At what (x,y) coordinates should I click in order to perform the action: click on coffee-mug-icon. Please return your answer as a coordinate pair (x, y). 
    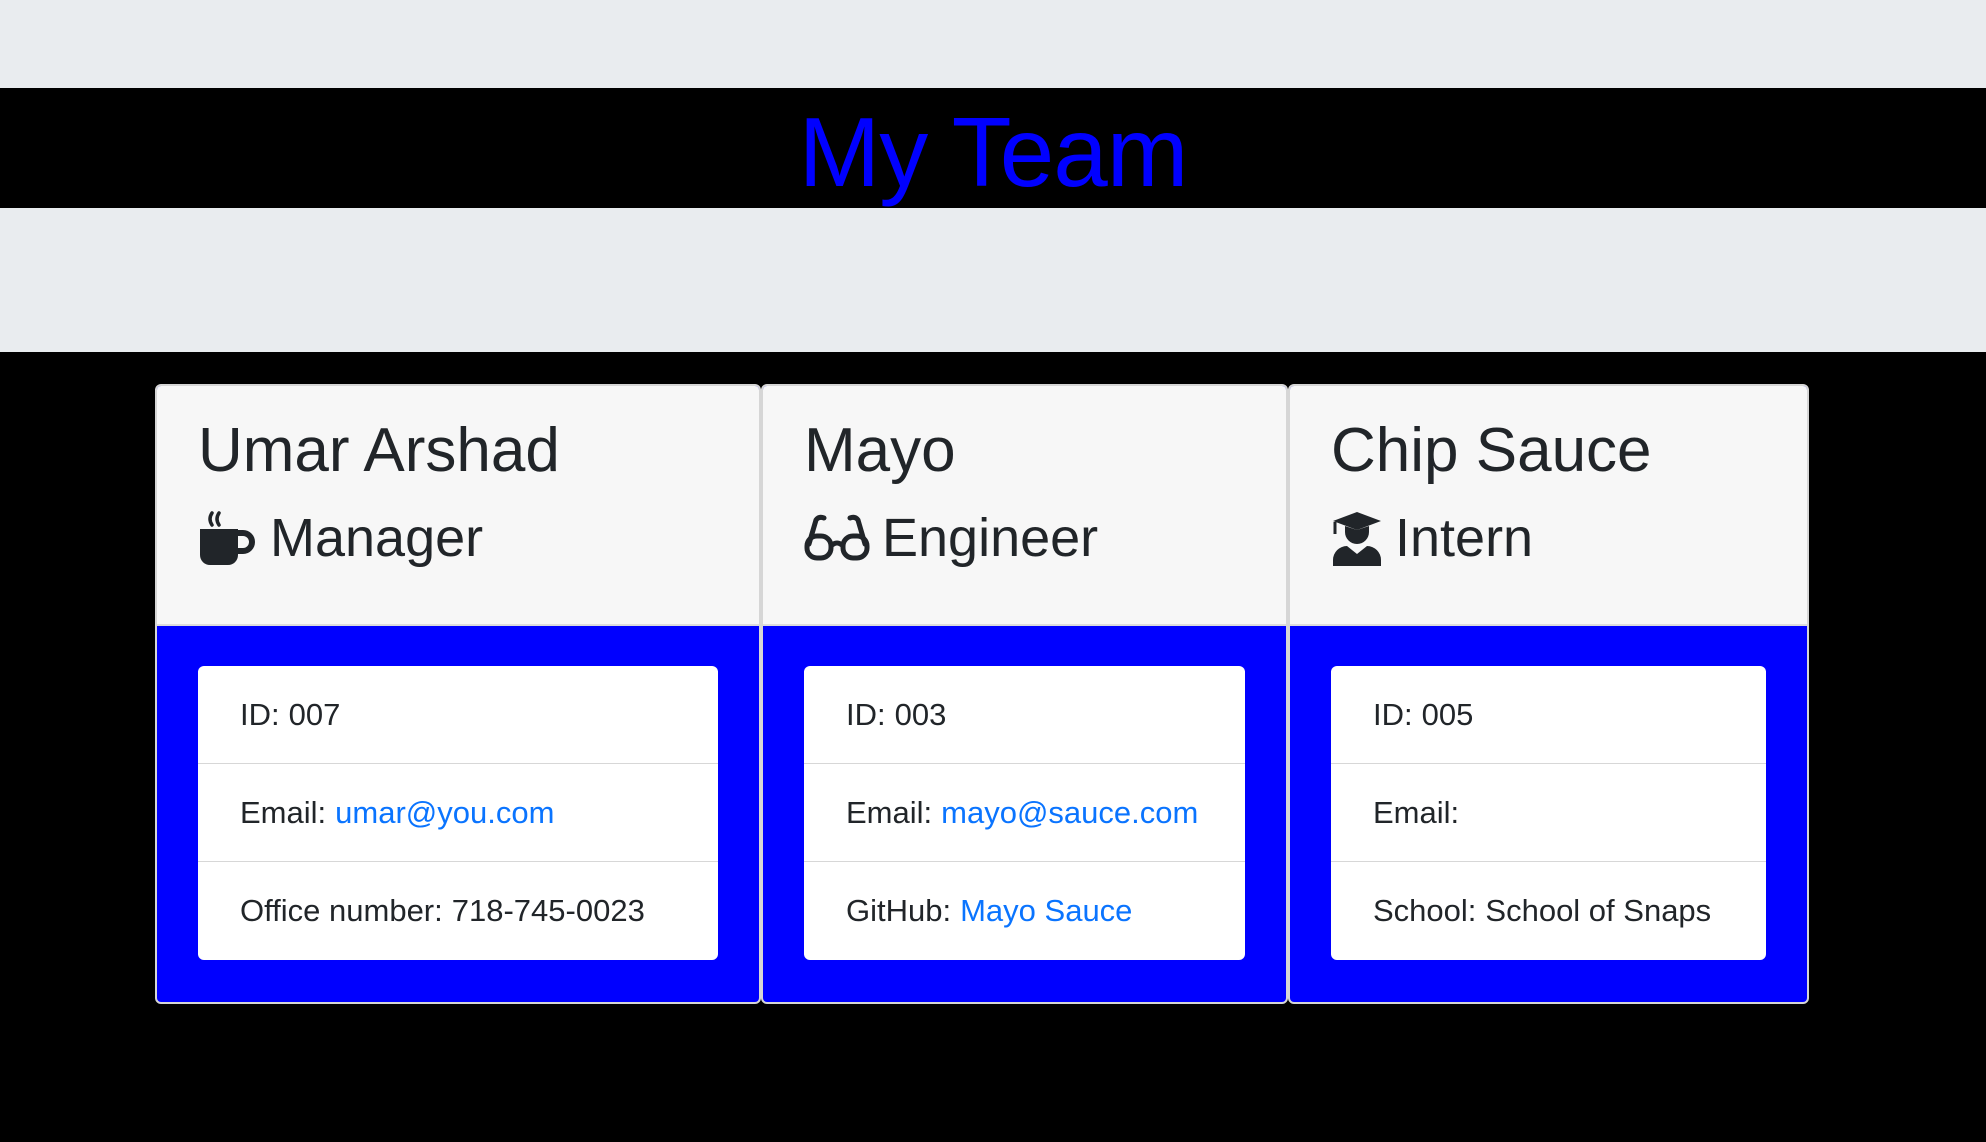
    Looking at the image, I should click on (228, 539).